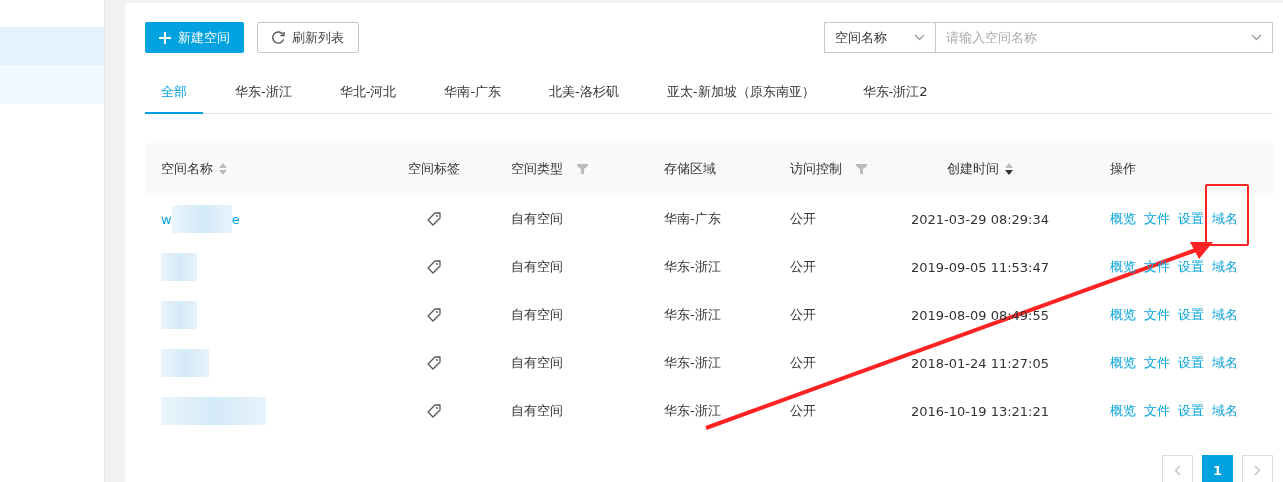  What do you see at coordinates (165, 37) in the screenshot?
I see `plus-icon` at bounding box center [165, 37].